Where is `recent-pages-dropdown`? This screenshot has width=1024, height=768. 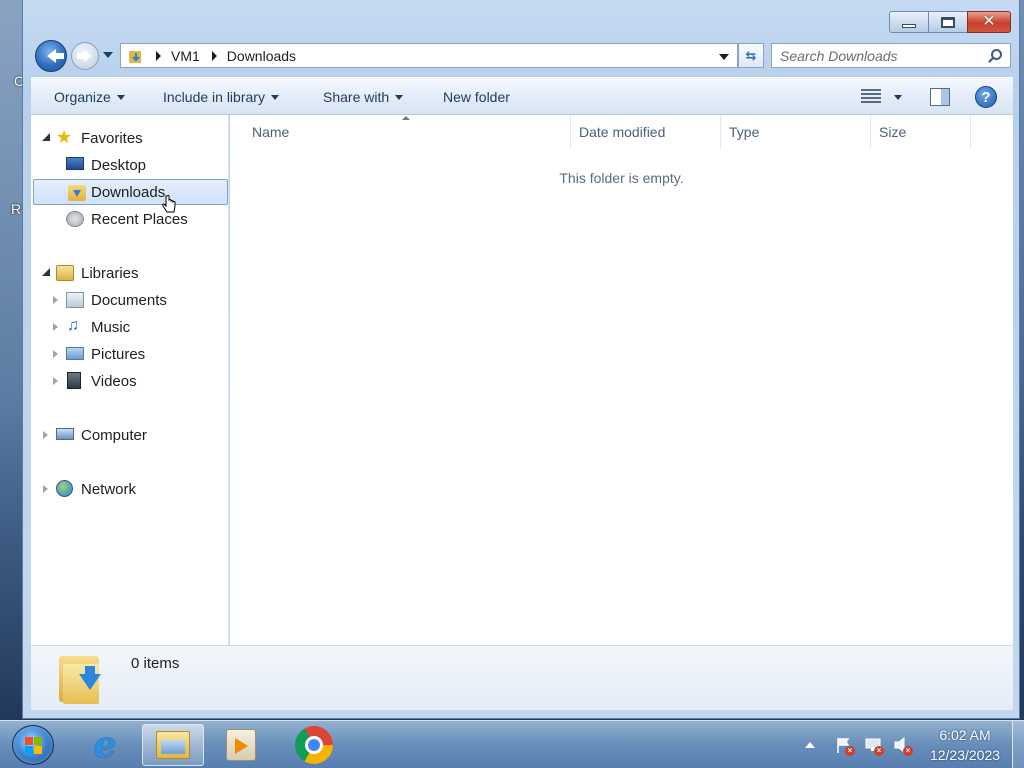
recent-pages-dropdown is located at coordinates (108, 55).